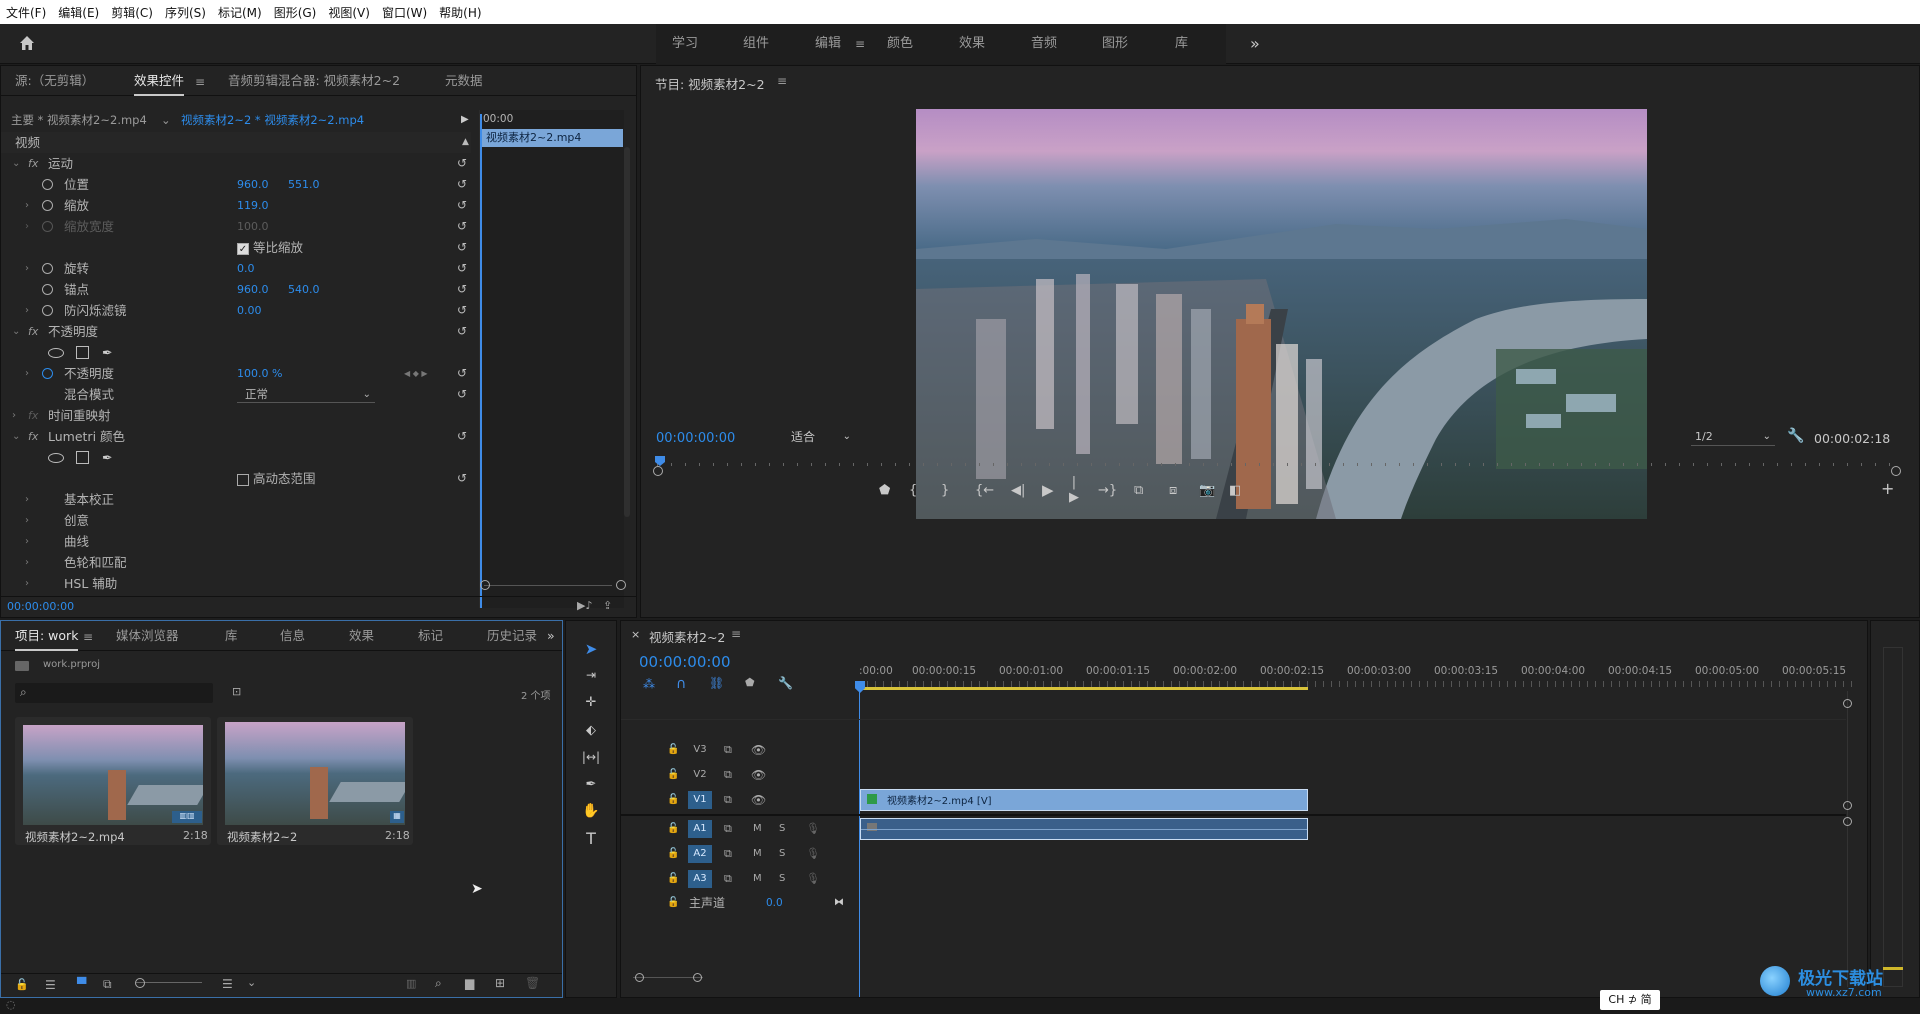 The image size is (1920, 1014). Describe the element at coordinates (1887, 488) in the screenshot. I see `button-editor-icon: +` at that location.